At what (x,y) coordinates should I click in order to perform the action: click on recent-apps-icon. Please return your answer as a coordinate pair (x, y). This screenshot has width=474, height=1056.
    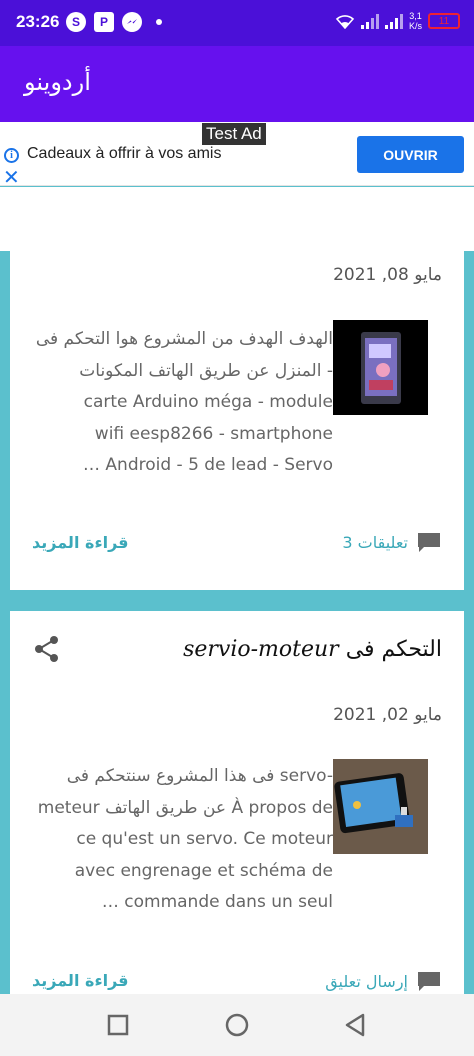
    Looking at the image, I should click on (118, 1025).